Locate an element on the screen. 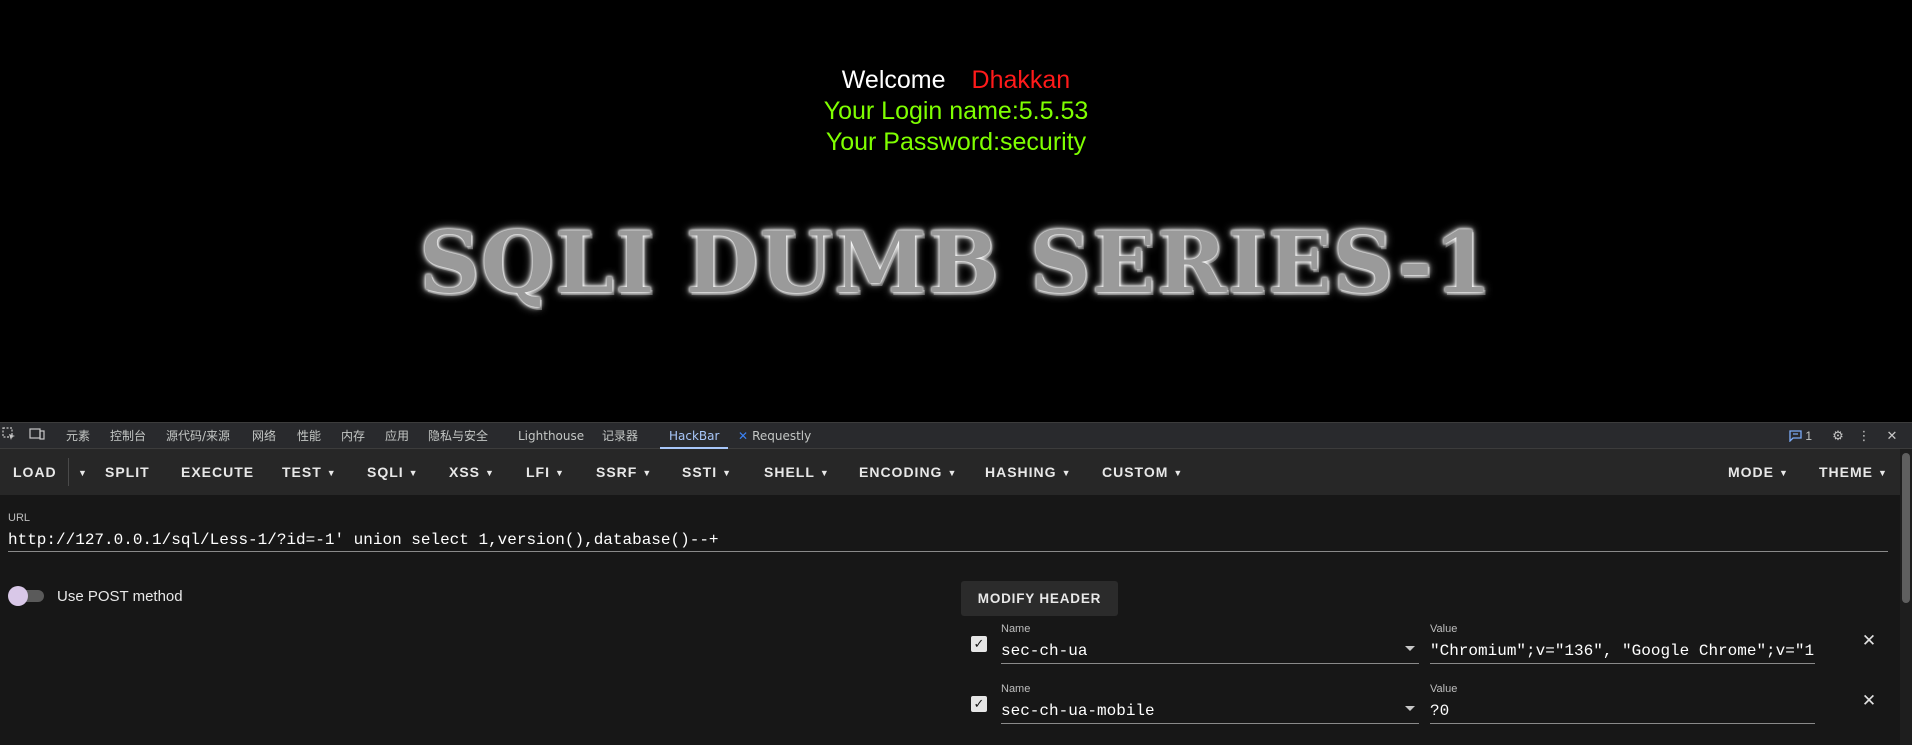 Image resolution: width=1912 pixels, height=745 pixels. test-menu-label: TEST is located at coordinates (302, 472).